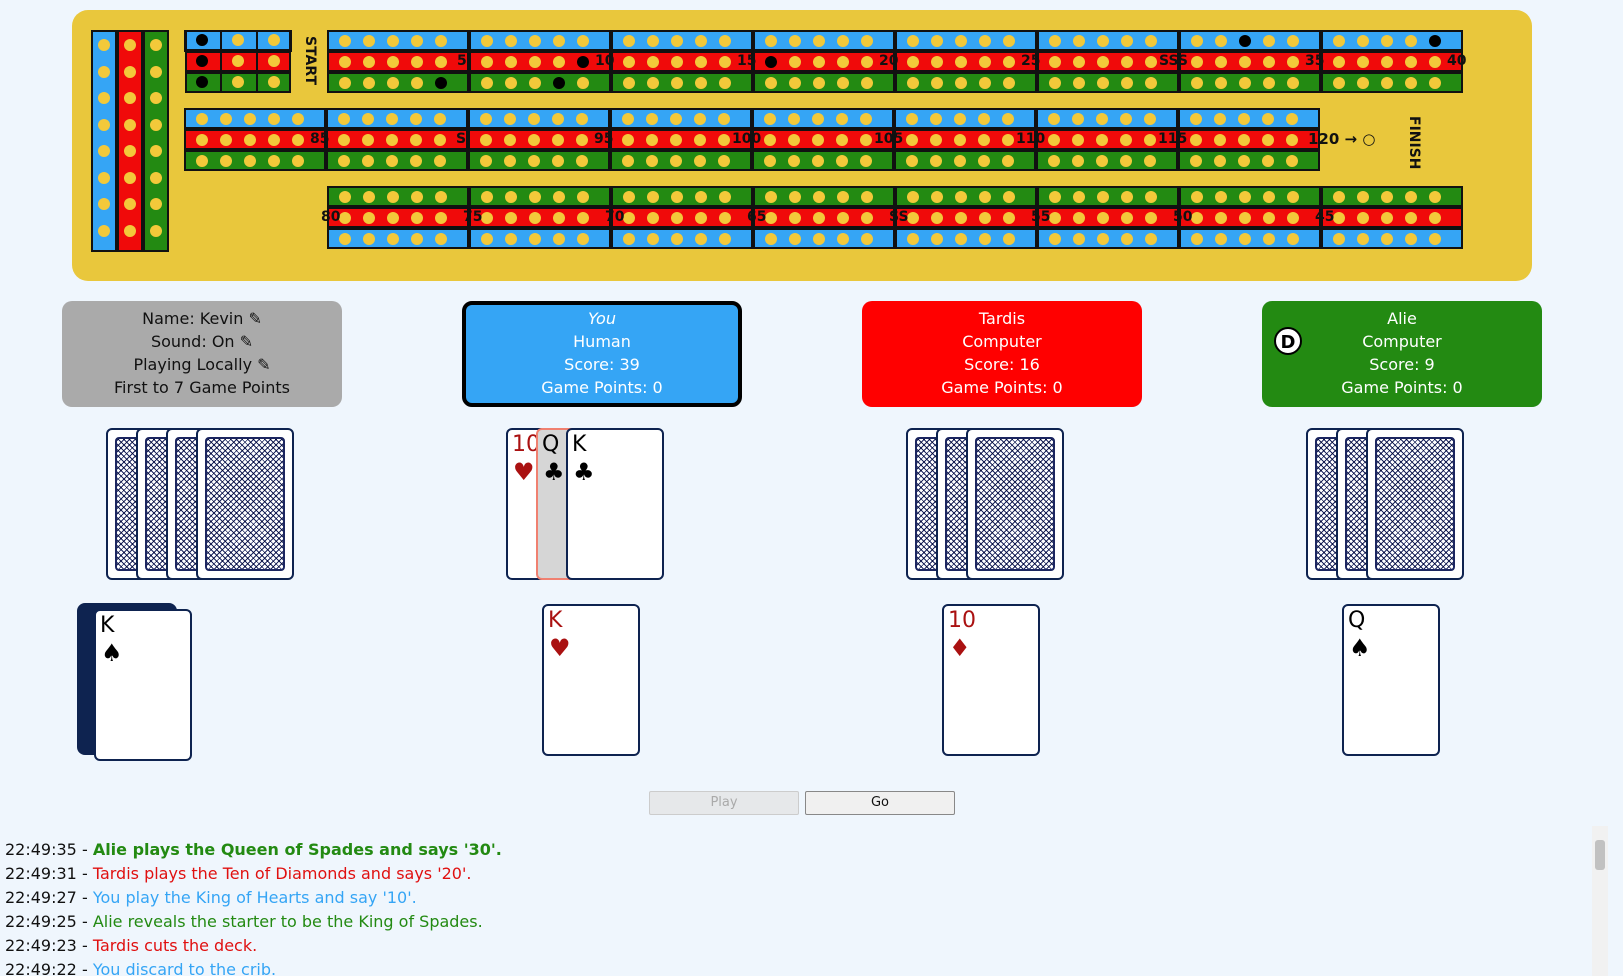  Describe the element at coordinates (615, 504) in the screenshot. I see `hand-card: K ♣` at that location.